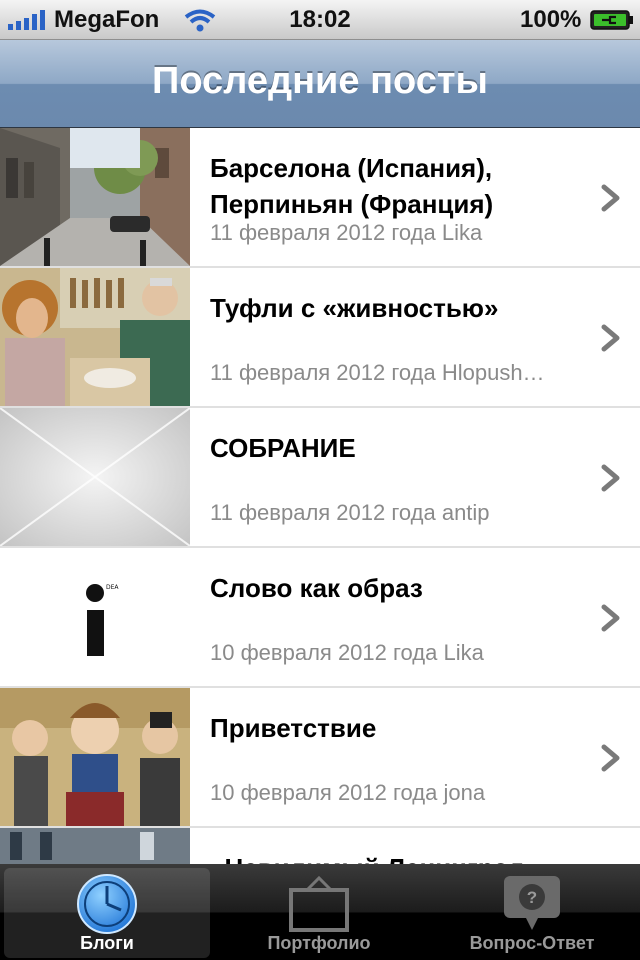  I want to click on tab-qa: ? Вопрос-Ответ, so click(532, 913).